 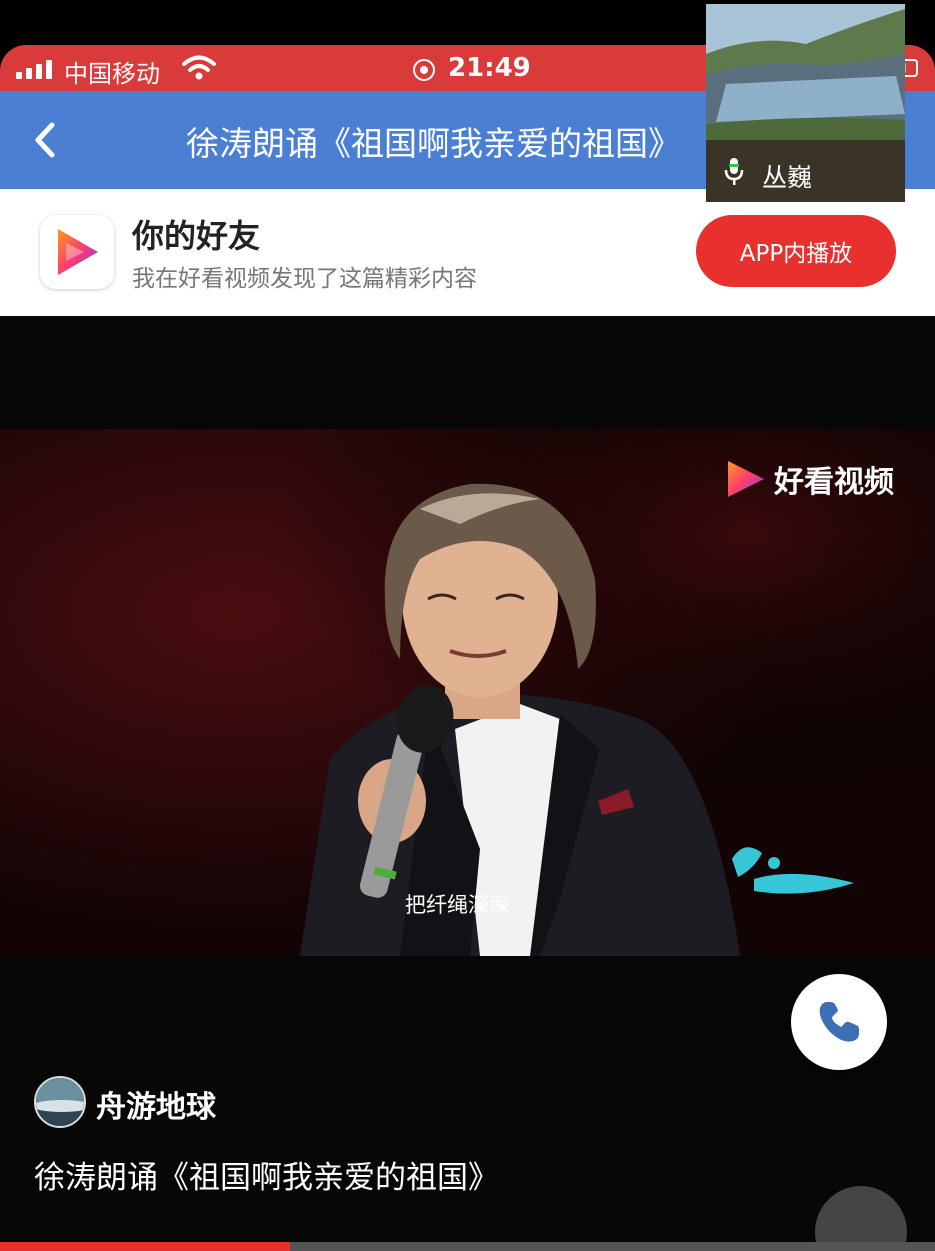 I want to click on microphone-icon, so click(x=734, y=171).